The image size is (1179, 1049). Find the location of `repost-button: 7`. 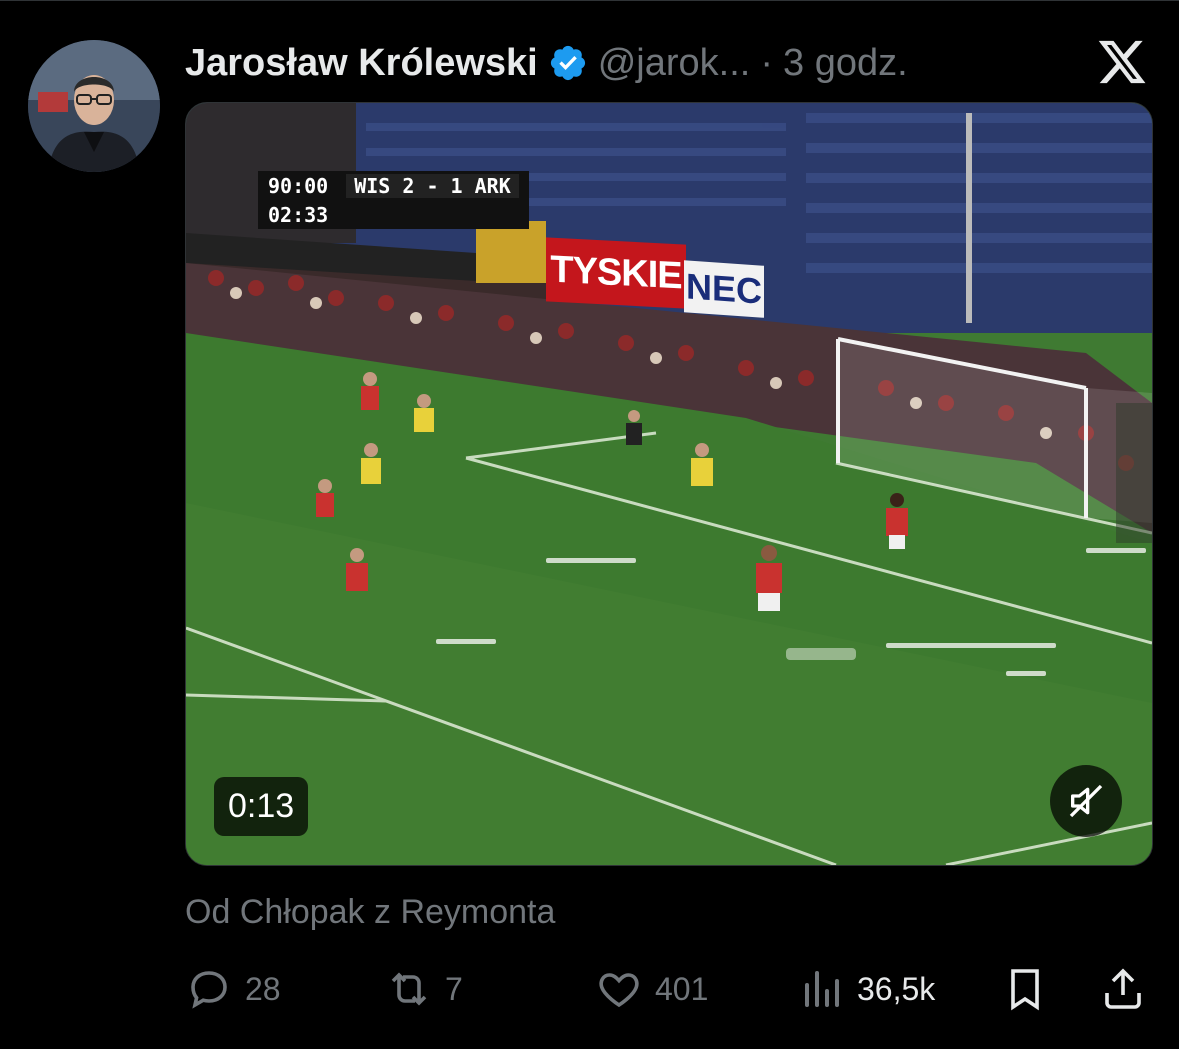

repost-button: 7 is located at coordinates (424, 989).